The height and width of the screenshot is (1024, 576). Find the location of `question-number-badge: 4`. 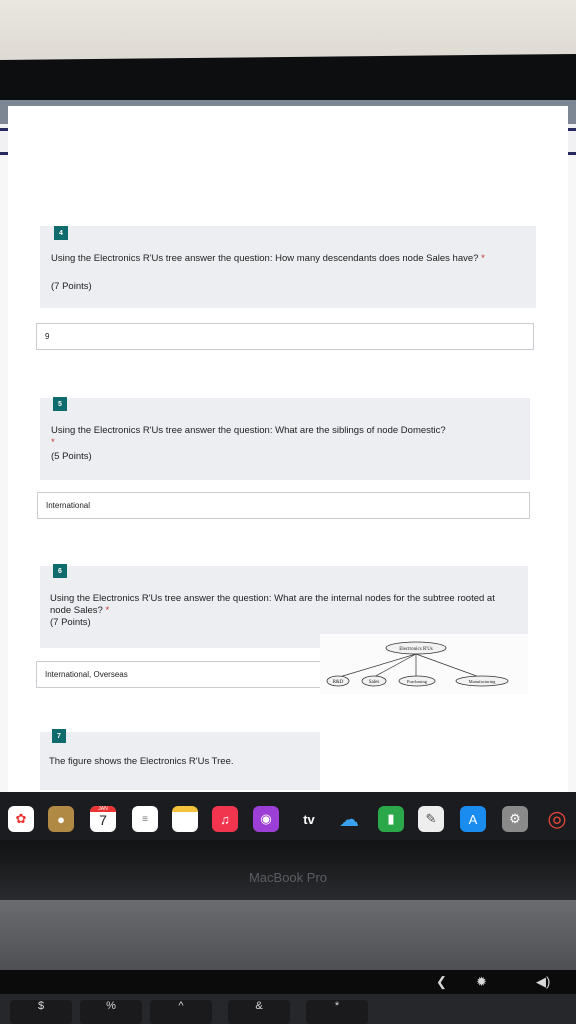

question-number-badge: 4 is located at coordinates (61, 233).